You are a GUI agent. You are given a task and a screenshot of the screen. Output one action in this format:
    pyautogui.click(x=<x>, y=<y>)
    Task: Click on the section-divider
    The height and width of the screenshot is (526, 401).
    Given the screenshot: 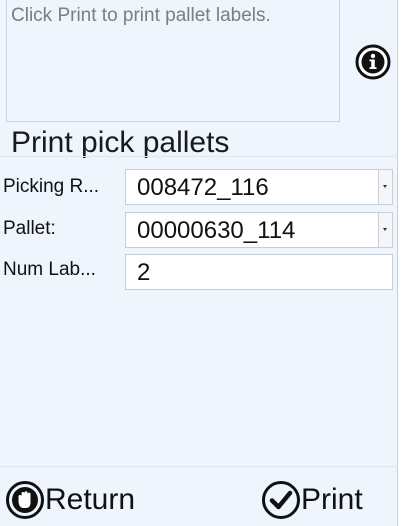 What is the action you would take?
    pyautogui.click(x=199, y=156)
    